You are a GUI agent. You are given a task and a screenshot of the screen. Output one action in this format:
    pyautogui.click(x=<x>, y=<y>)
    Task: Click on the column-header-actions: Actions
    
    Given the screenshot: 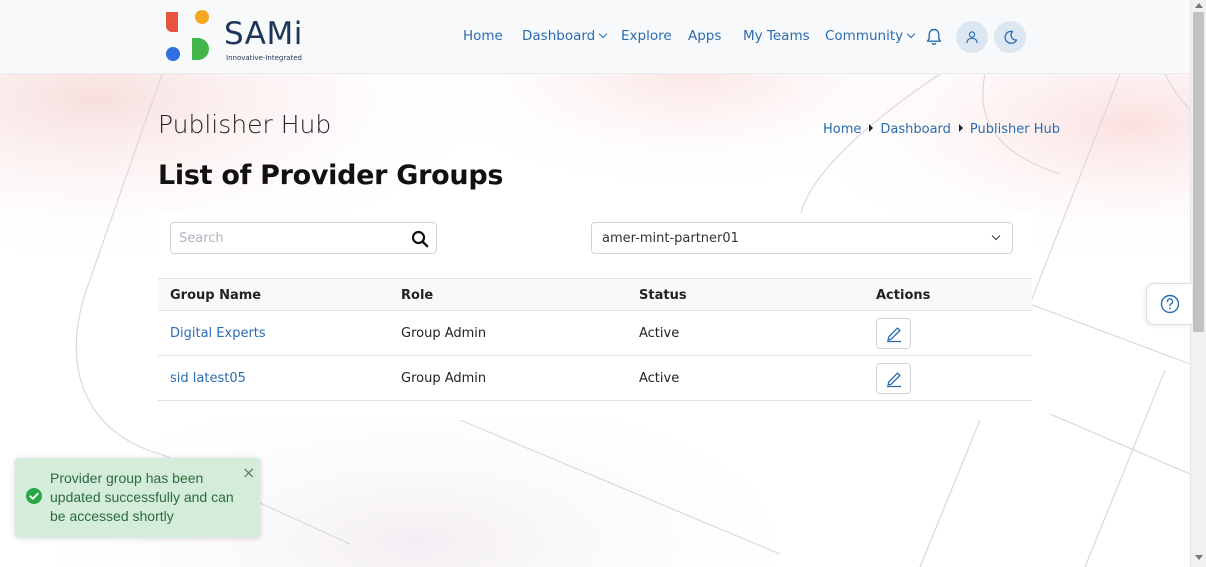 What is the action you would take?
    pyautogui.click(x=903, y=295)
    